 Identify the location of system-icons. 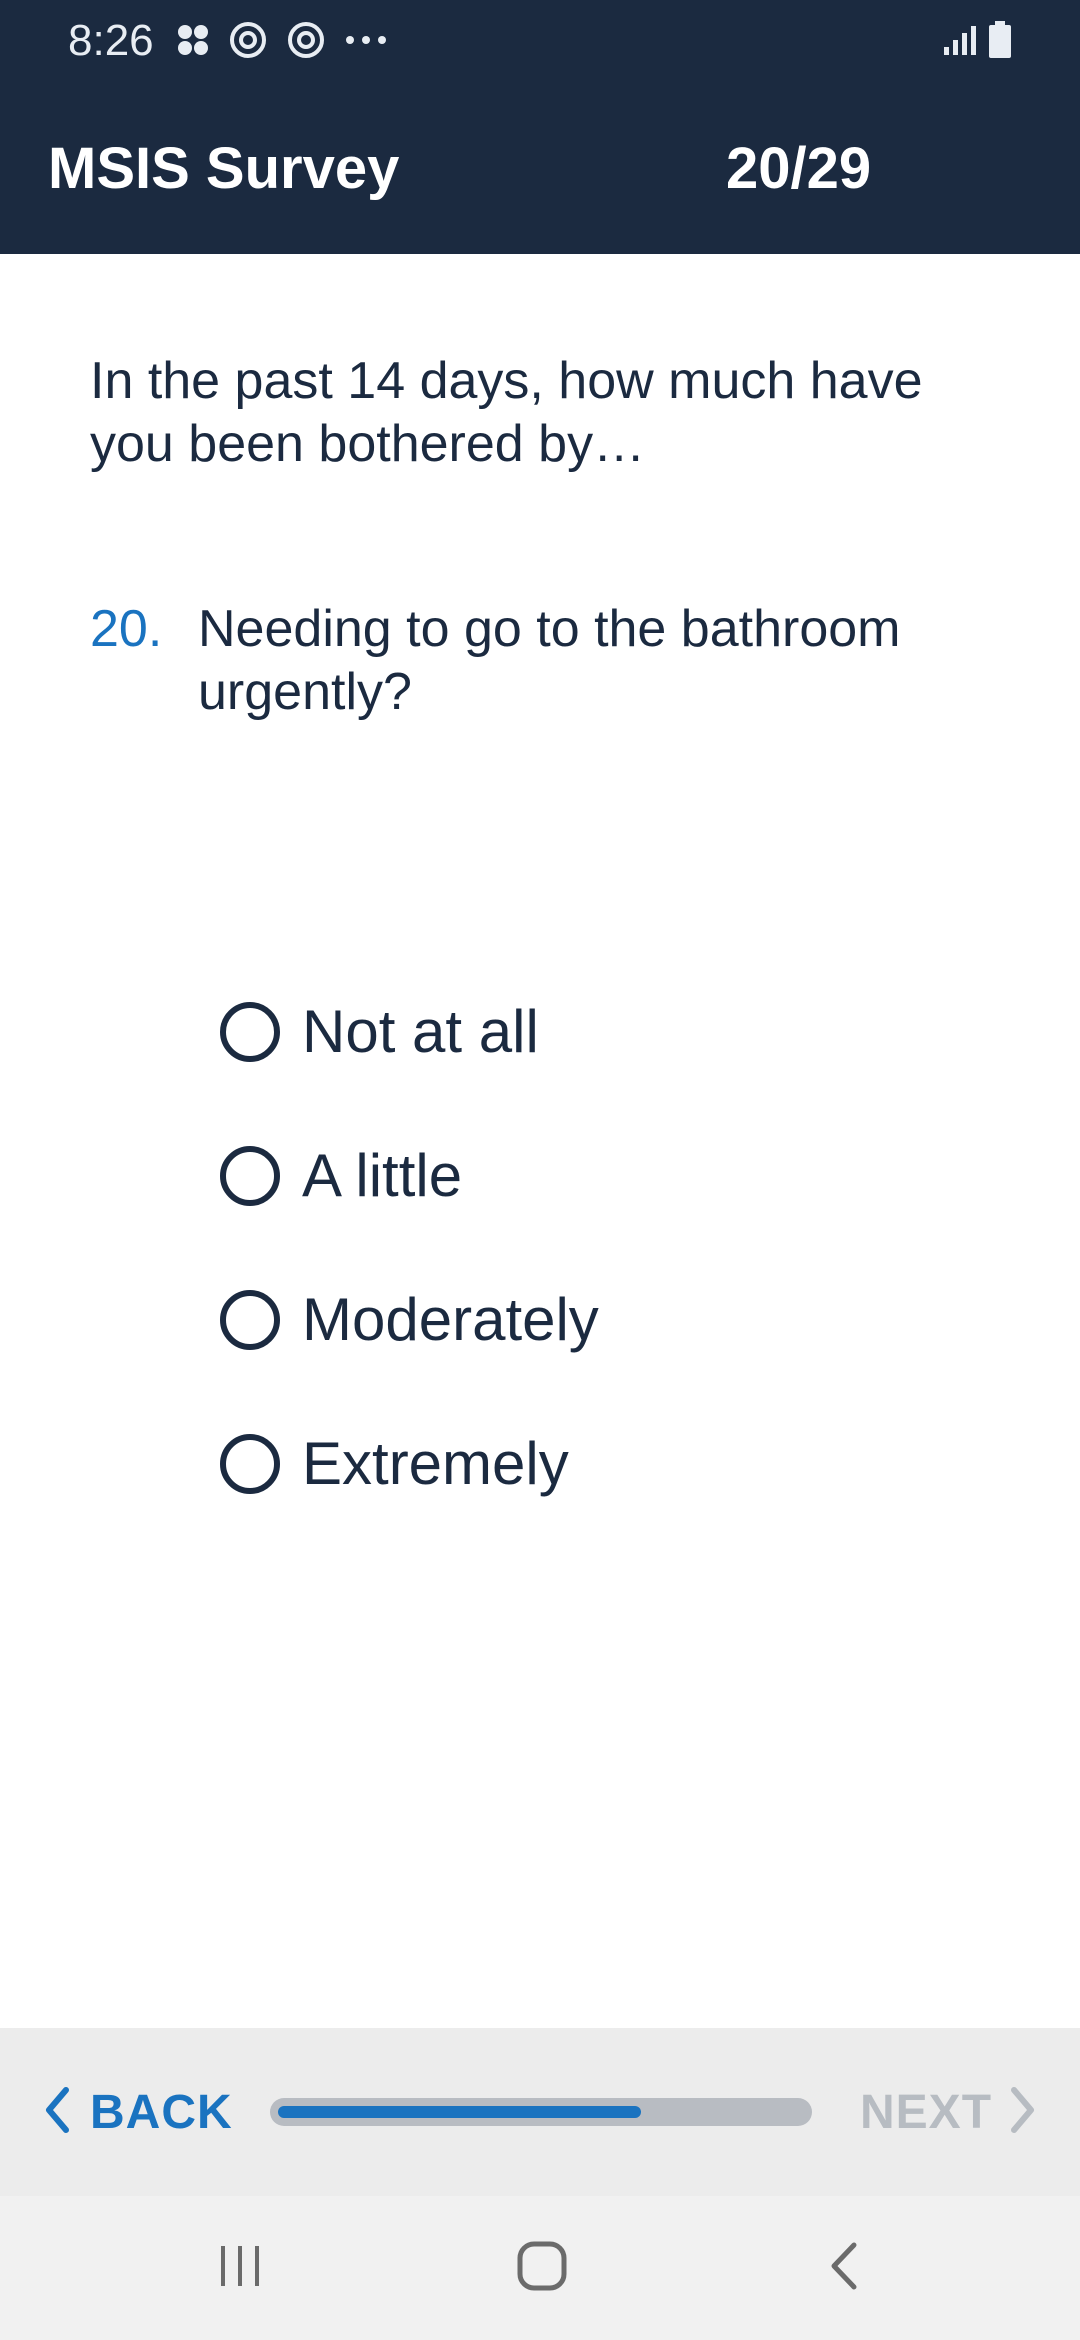
(977, 42).